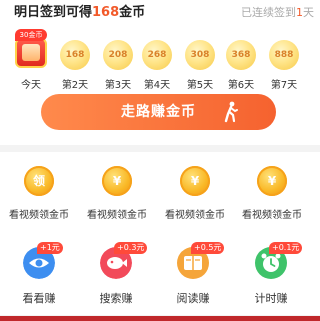 The image size is (320, 321). Describe the element at coordinates (241, 55) in the screenshot. I see `coin-icon: 368` at that location.